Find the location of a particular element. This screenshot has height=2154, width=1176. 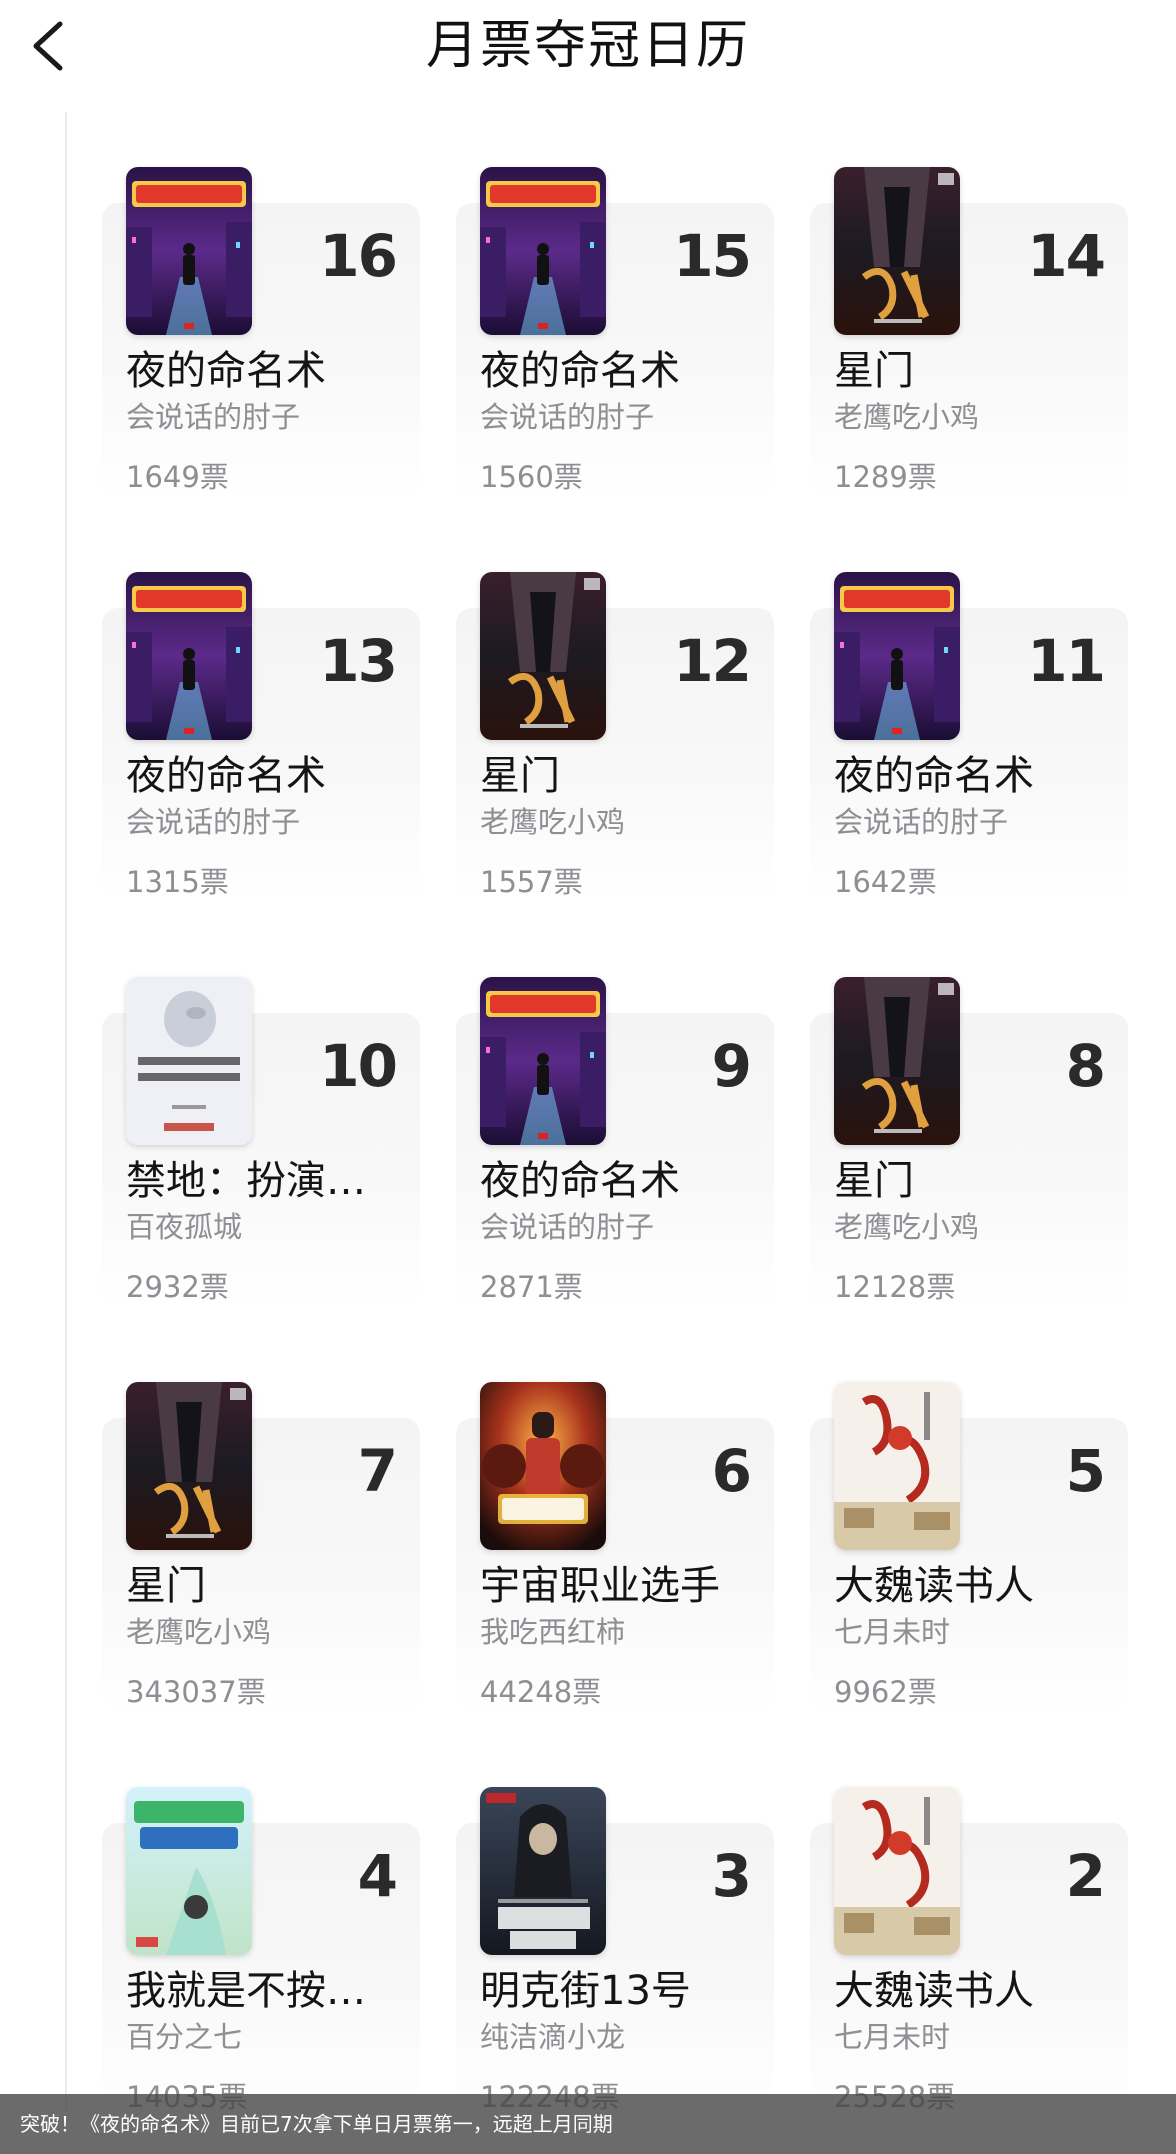

calendar-card: 4我就是不按…百分之七14035票 is located at coordinates (261, 1952).